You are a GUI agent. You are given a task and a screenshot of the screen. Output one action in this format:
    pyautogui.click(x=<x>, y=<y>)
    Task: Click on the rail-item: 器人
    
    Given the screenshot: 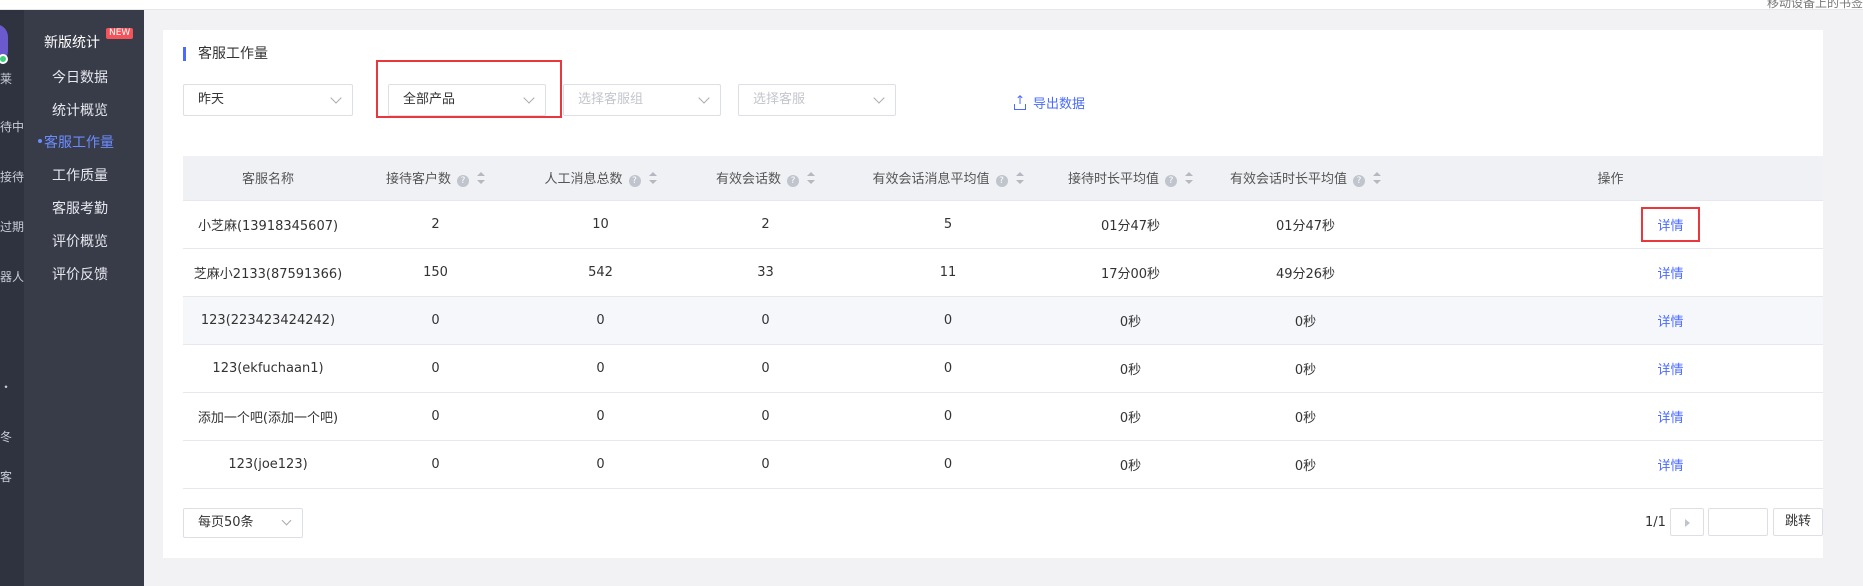 What is the action you would take?
    pyautogui.click(x=12, y=276)
    